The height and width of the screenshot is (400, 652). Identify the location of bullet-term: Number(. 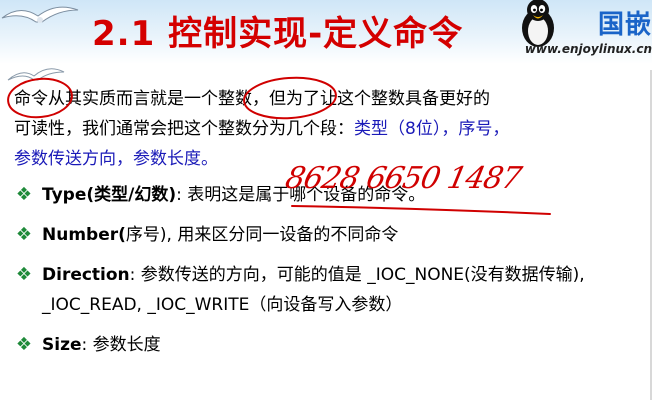
(84, 235).